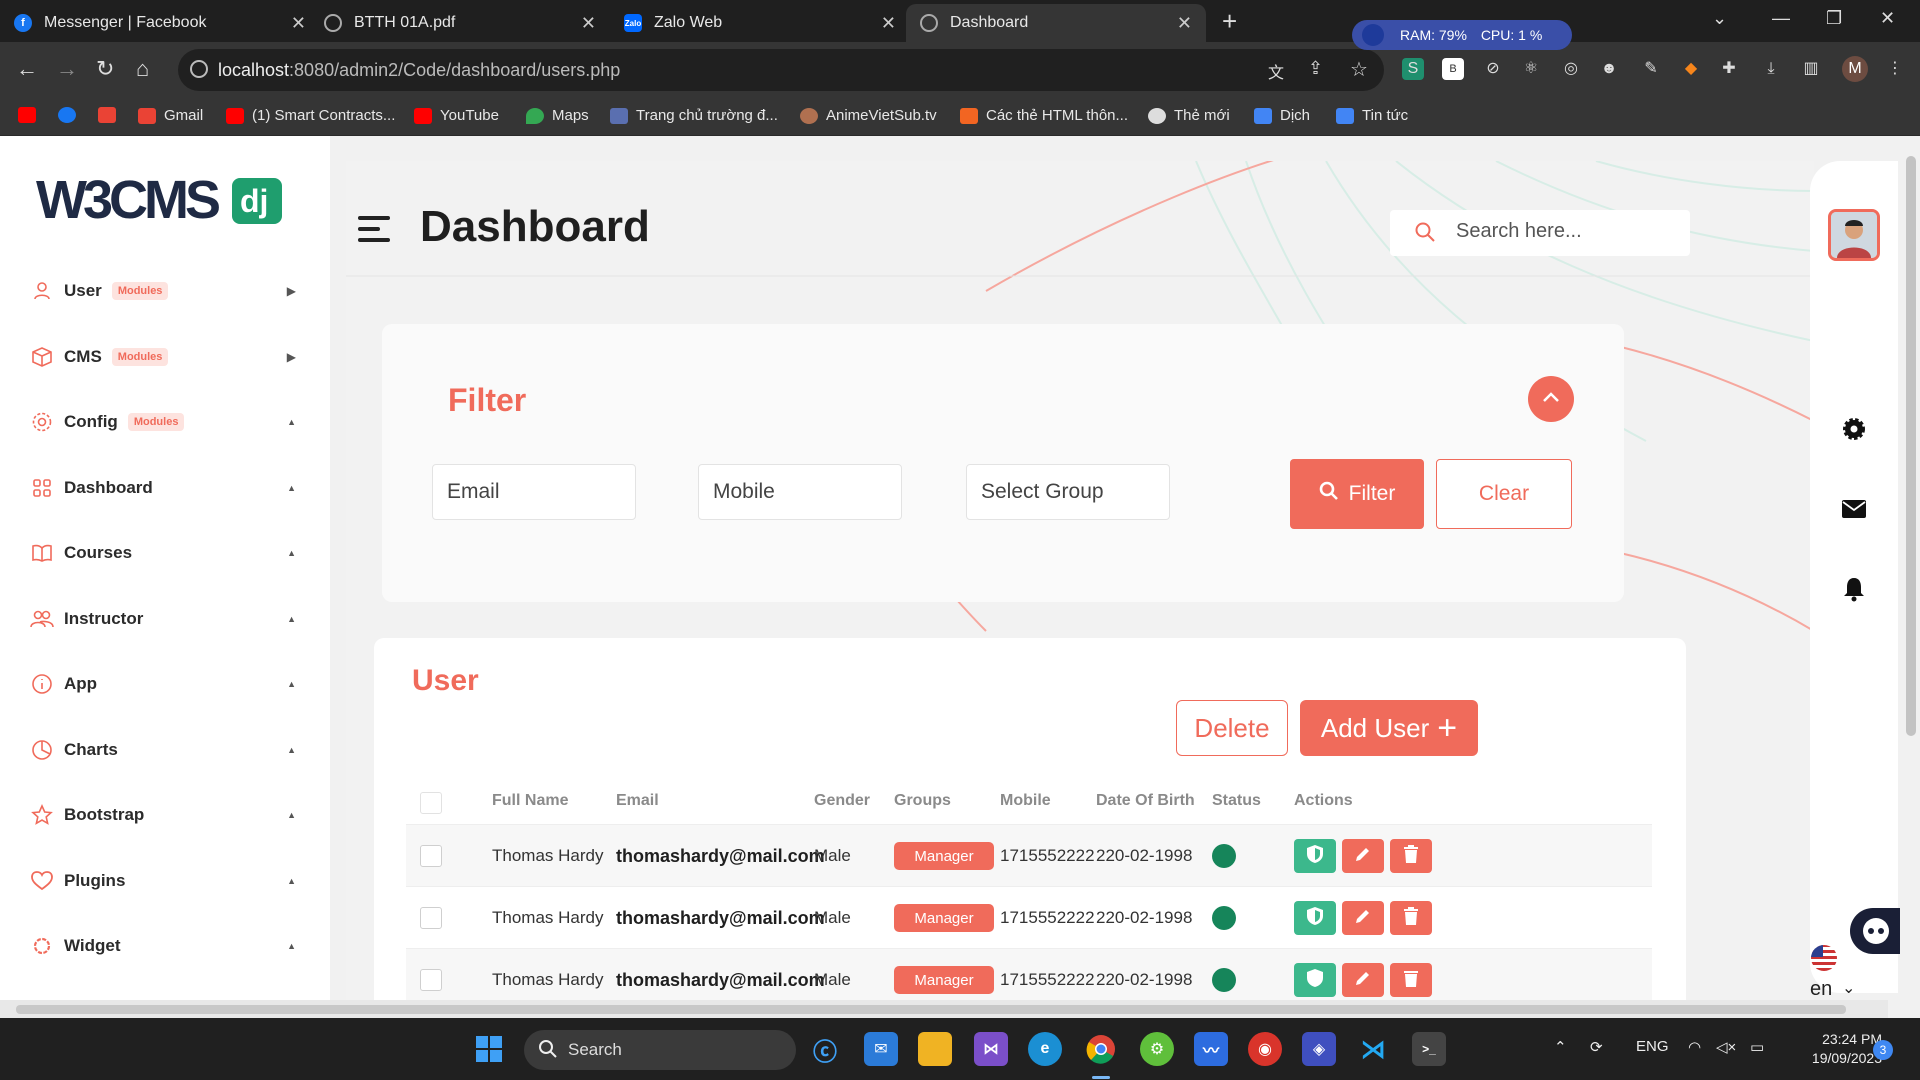 The image size is (1920, 1080). Describe the element at coordinates (1276, 71) in the screenshot. I see `translate-icon: ⽂` at that location.